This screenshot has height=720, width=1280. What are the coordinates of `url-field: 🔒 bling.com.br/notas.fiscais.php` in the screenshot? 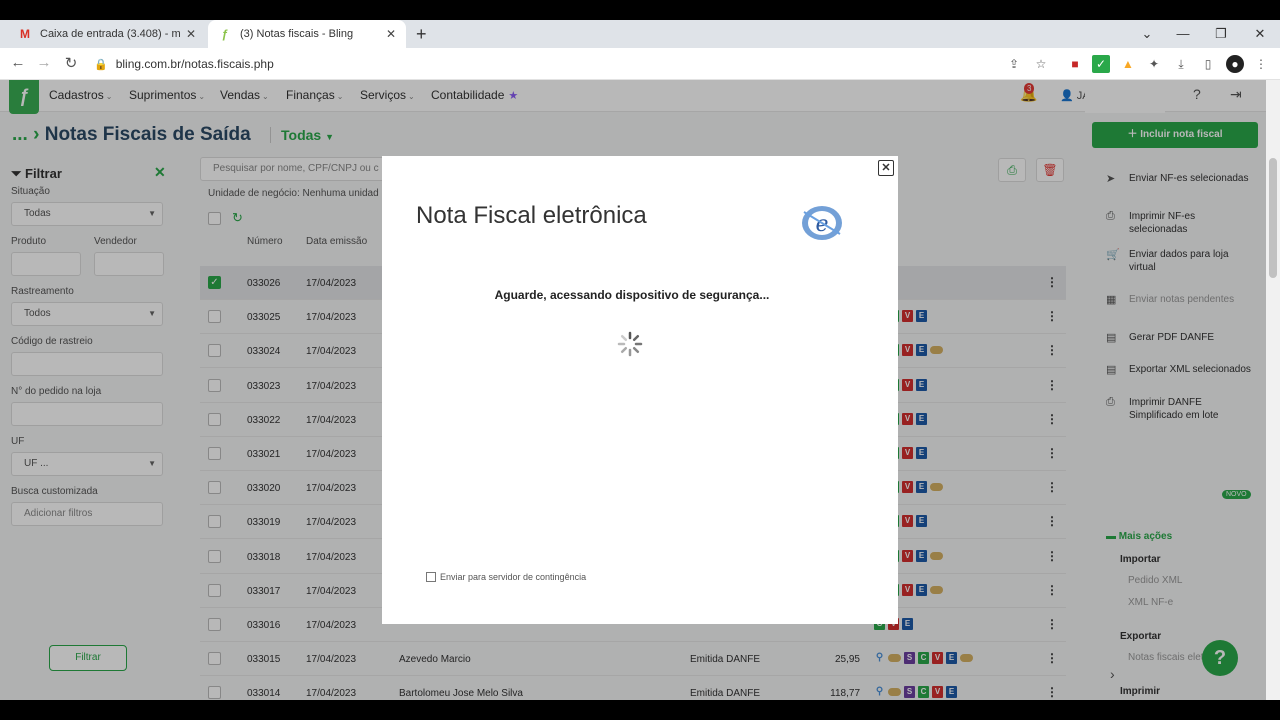 It's located at (574, 64).